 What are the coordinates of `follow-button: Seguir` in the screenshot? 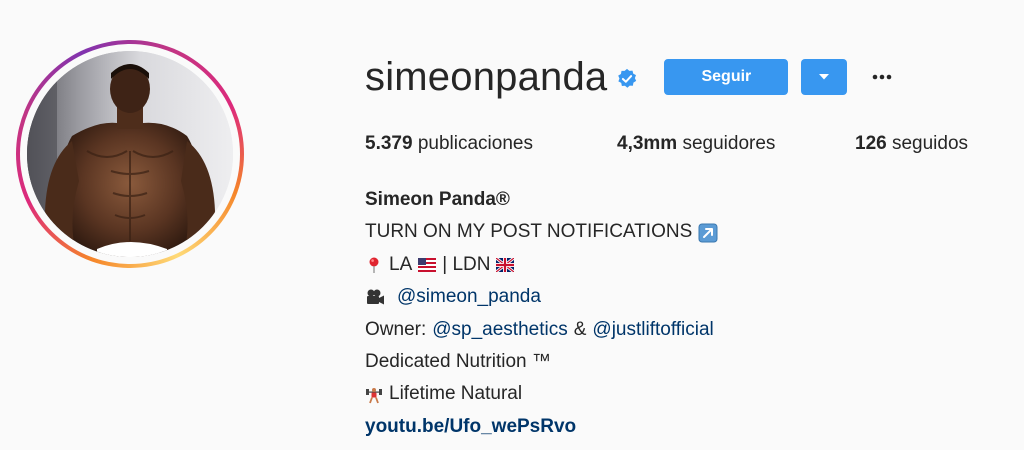 It's located at (726, 77).